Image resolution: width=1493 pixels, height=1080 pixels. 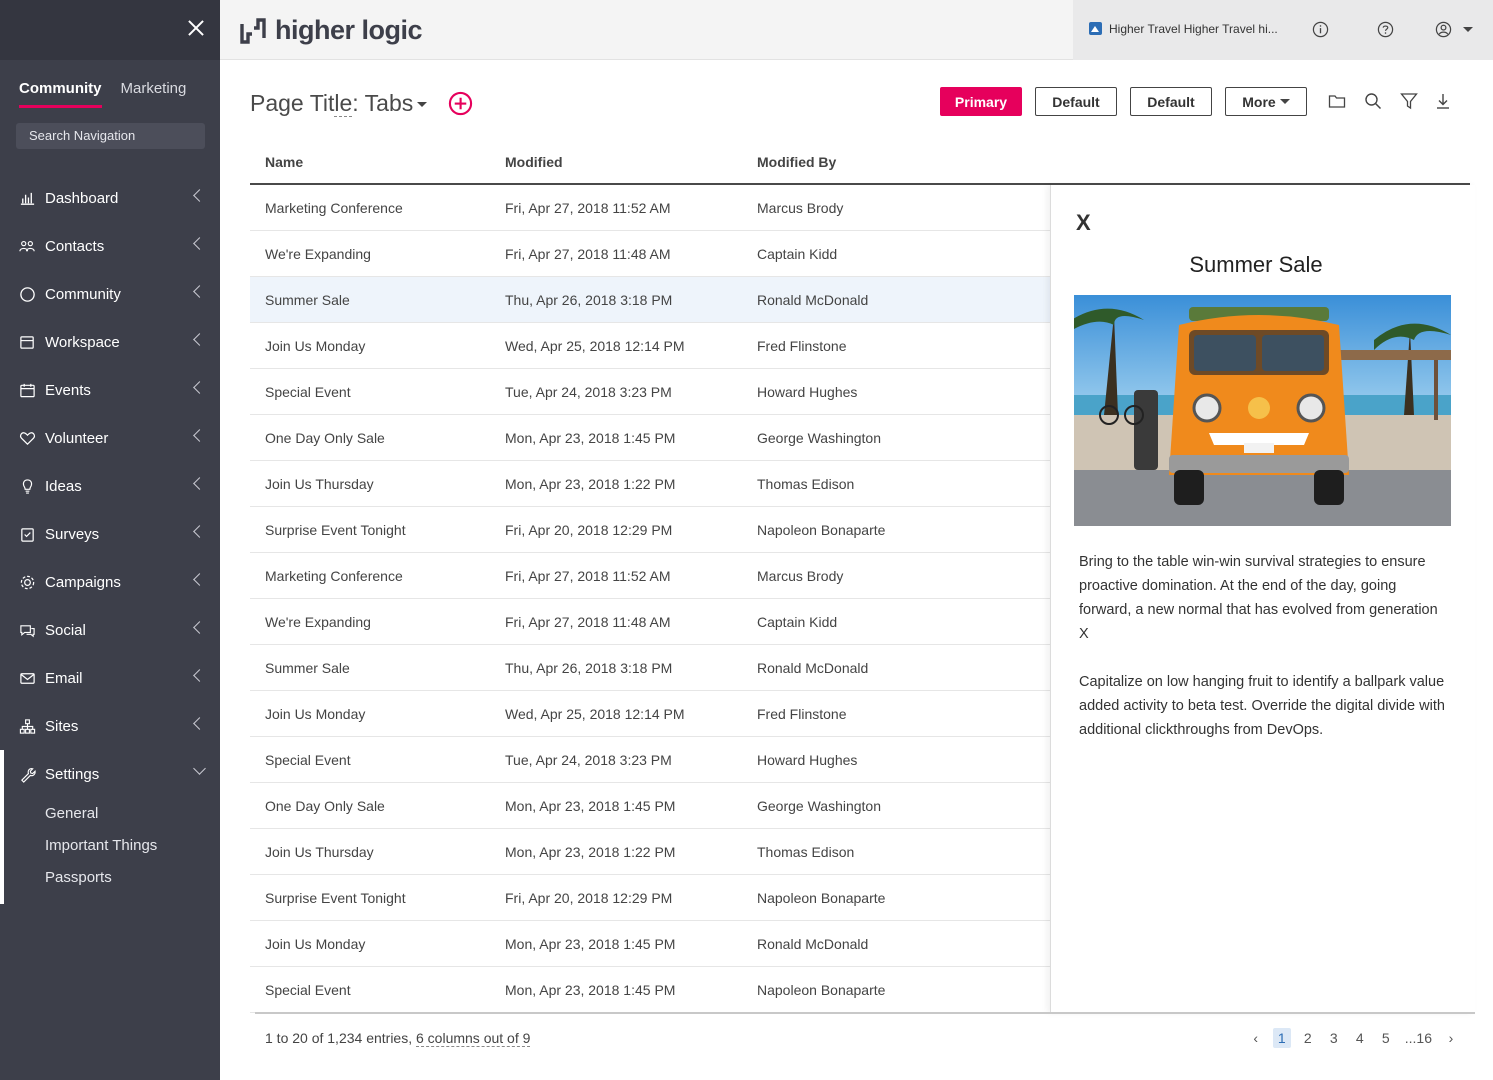 I want to click on sidebar-item-social: Social, so click(x=110, y=630).